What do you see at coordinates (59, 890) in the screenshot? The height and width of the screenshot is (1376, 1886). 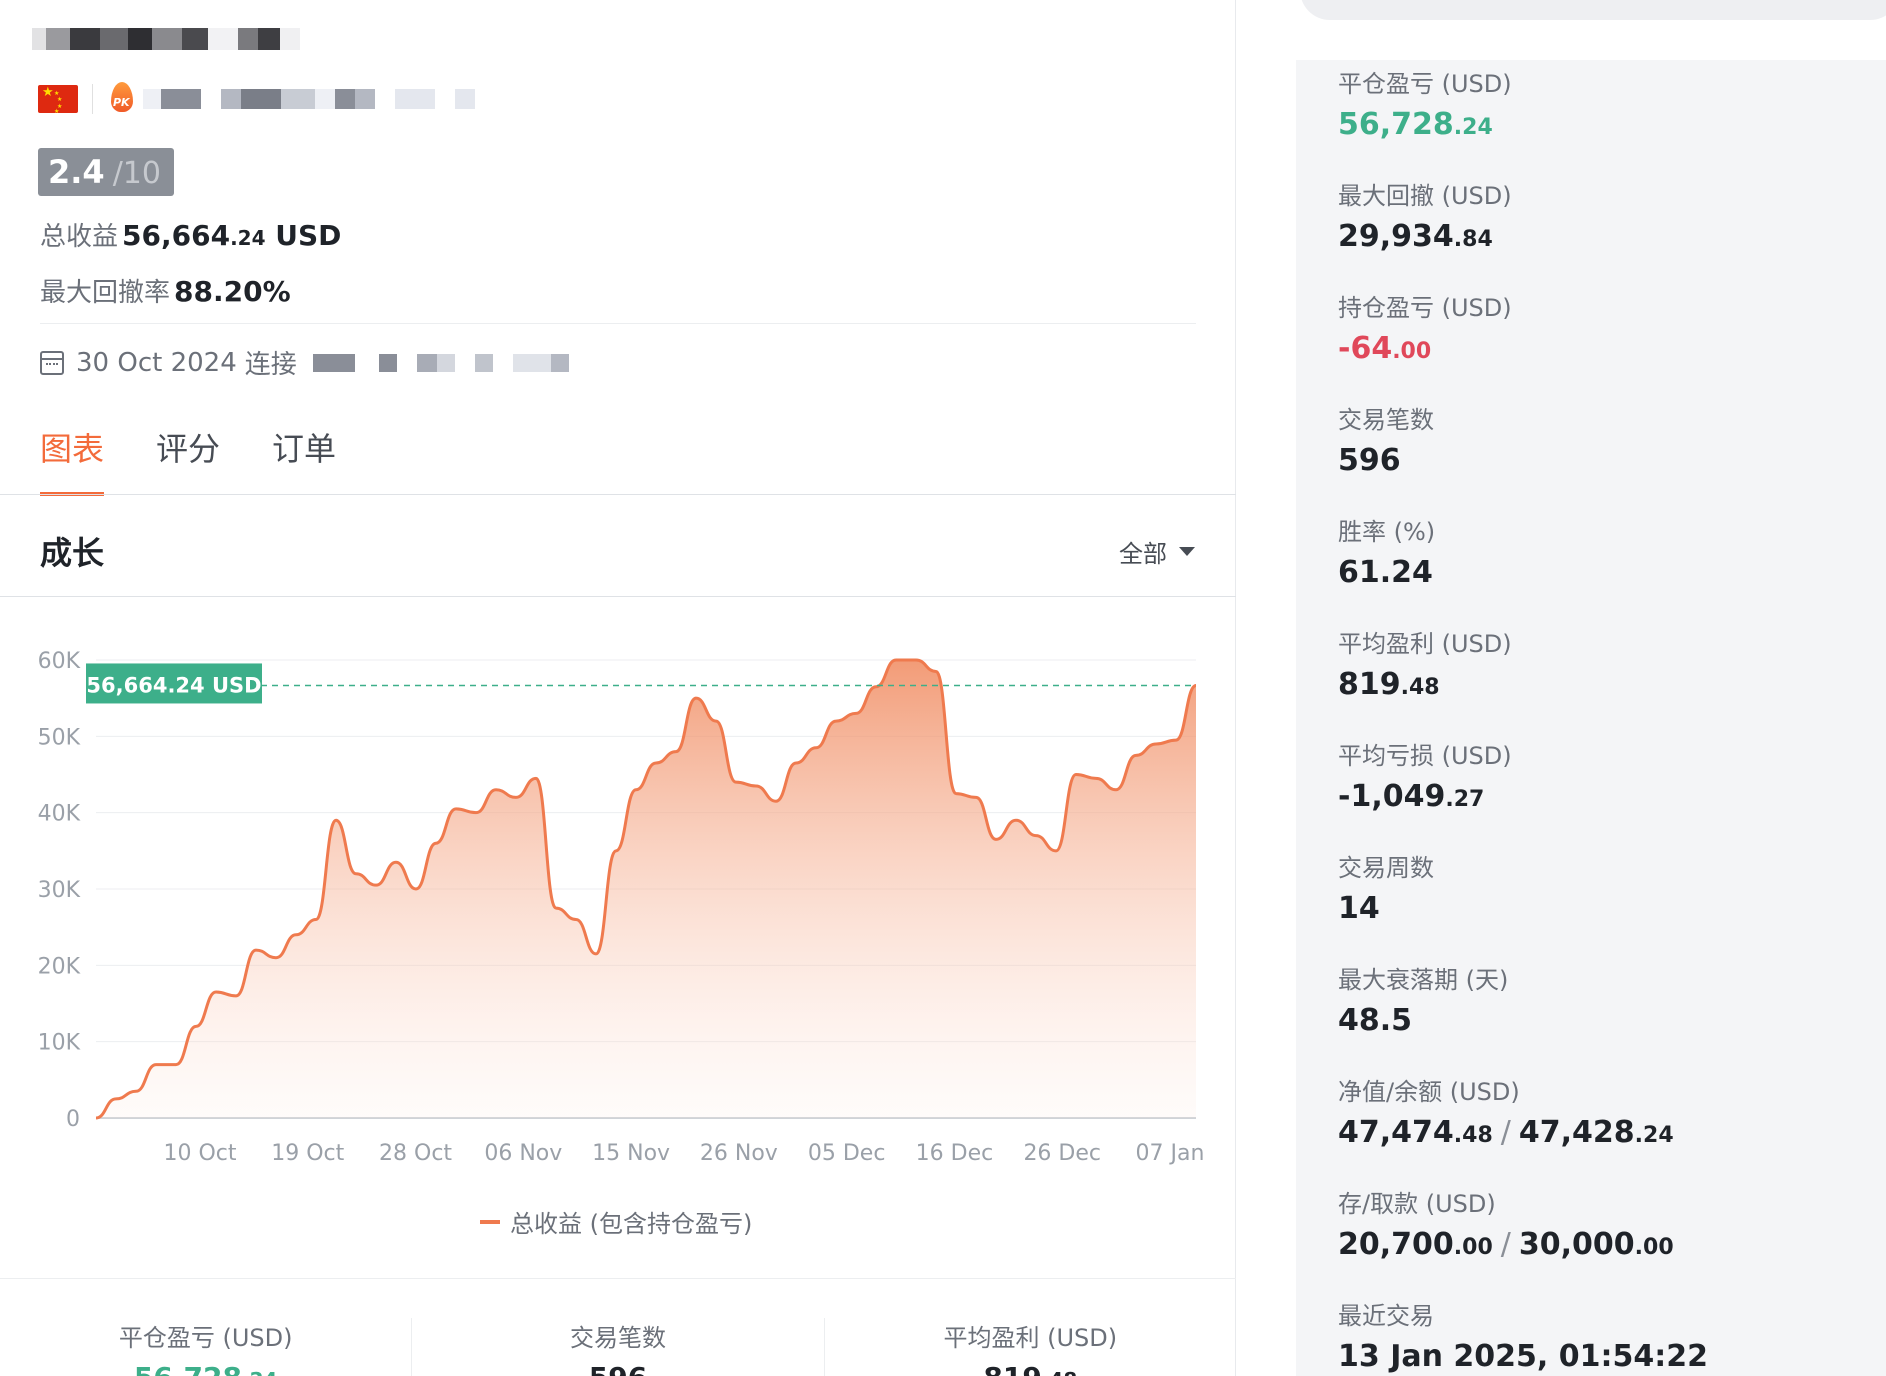 I see `y-tick-label: 30K` at bounding box center [59, 890].